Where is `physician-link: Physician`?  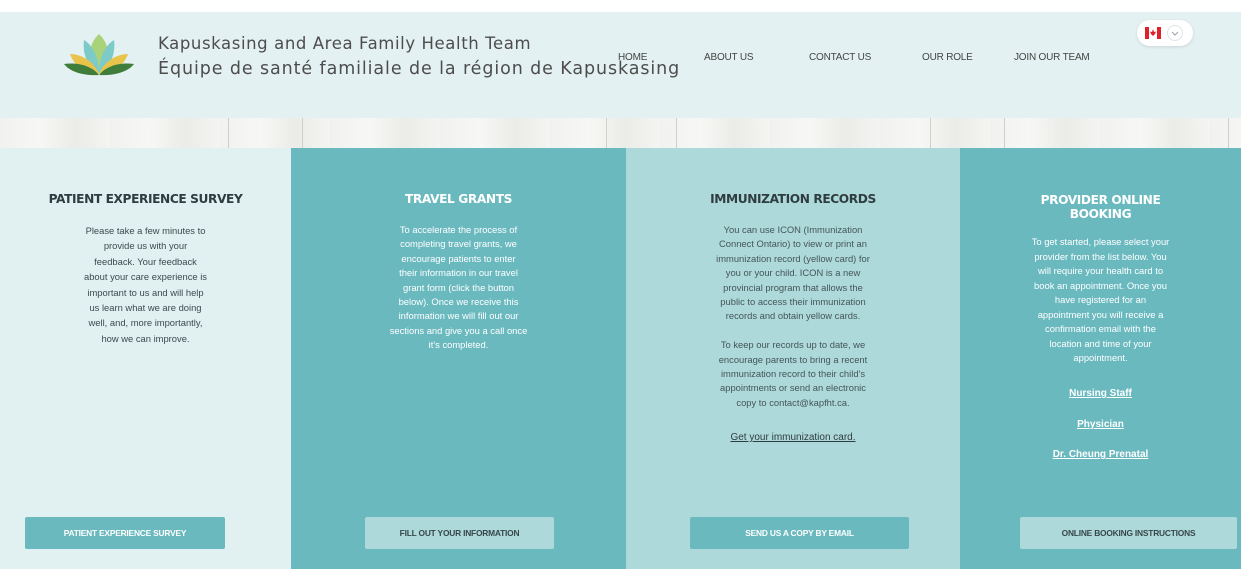 physician-link: Physician is located at coordinates (1100, 424).